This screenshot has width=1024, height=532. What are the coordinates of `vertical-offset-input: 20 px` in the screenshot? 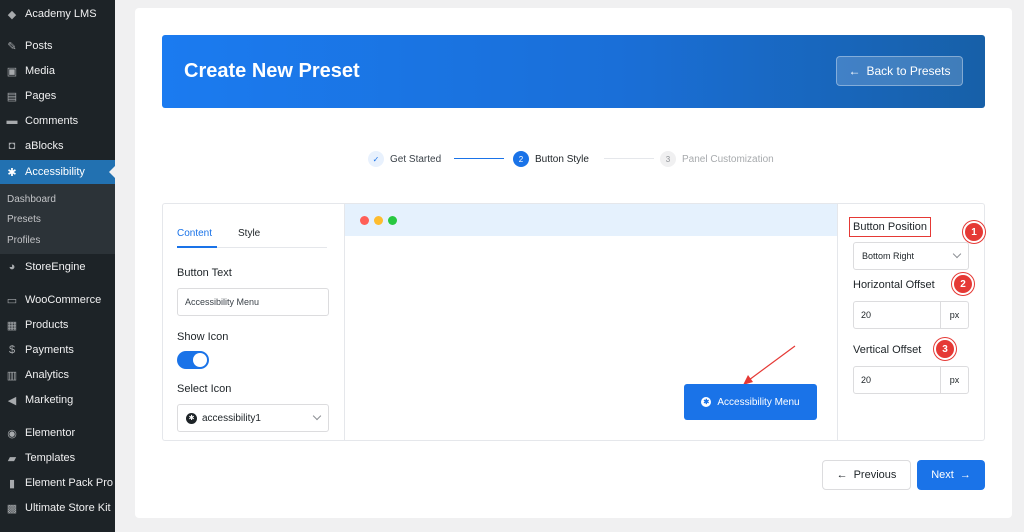 It's located at (911, 380).